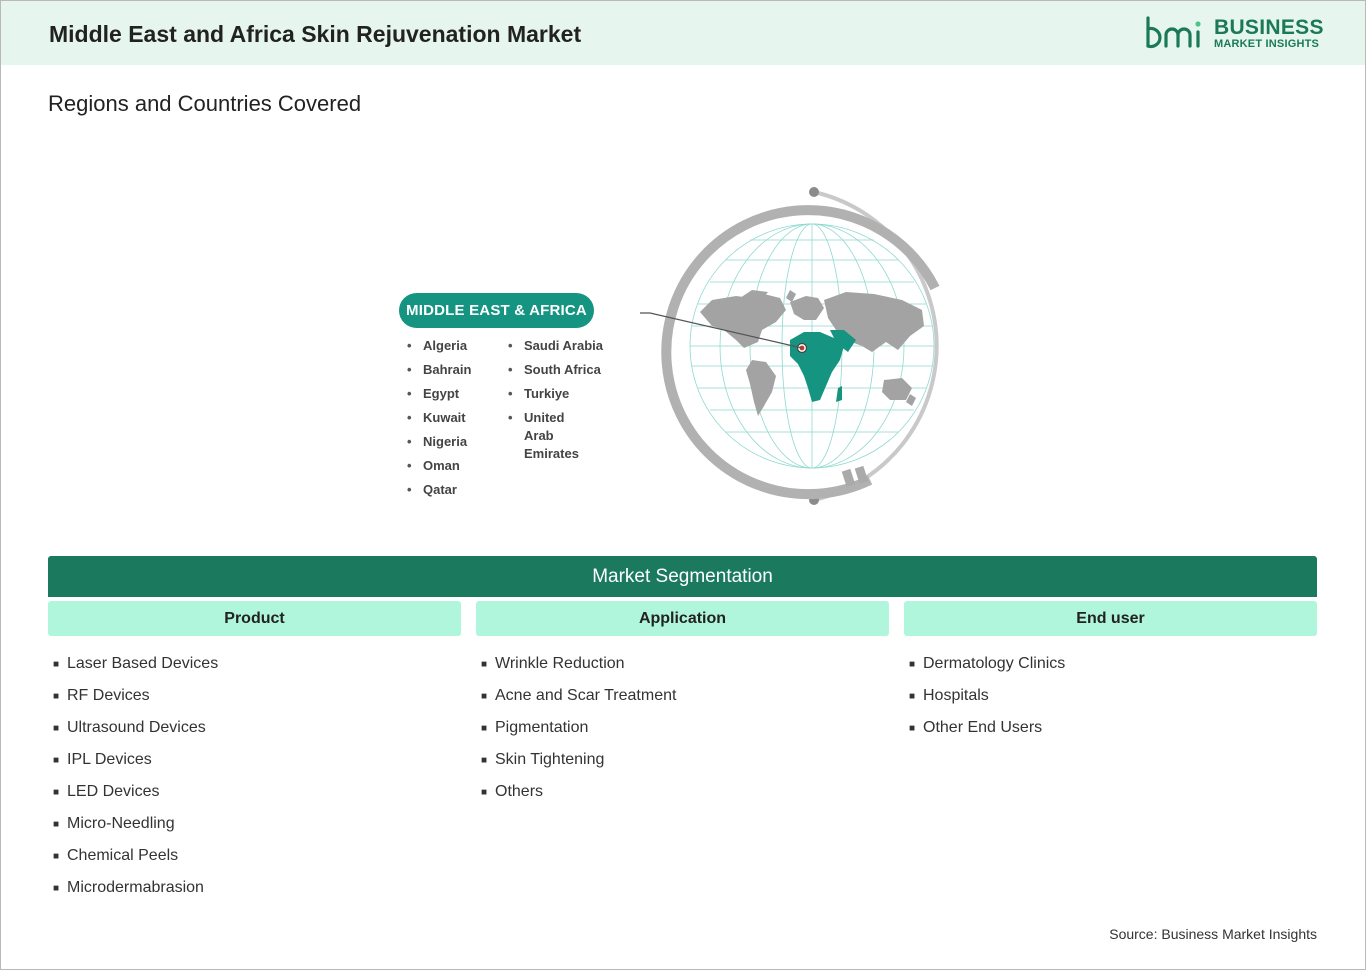  I want to click on product-item: Laser Based Devices, so click(135, 670).